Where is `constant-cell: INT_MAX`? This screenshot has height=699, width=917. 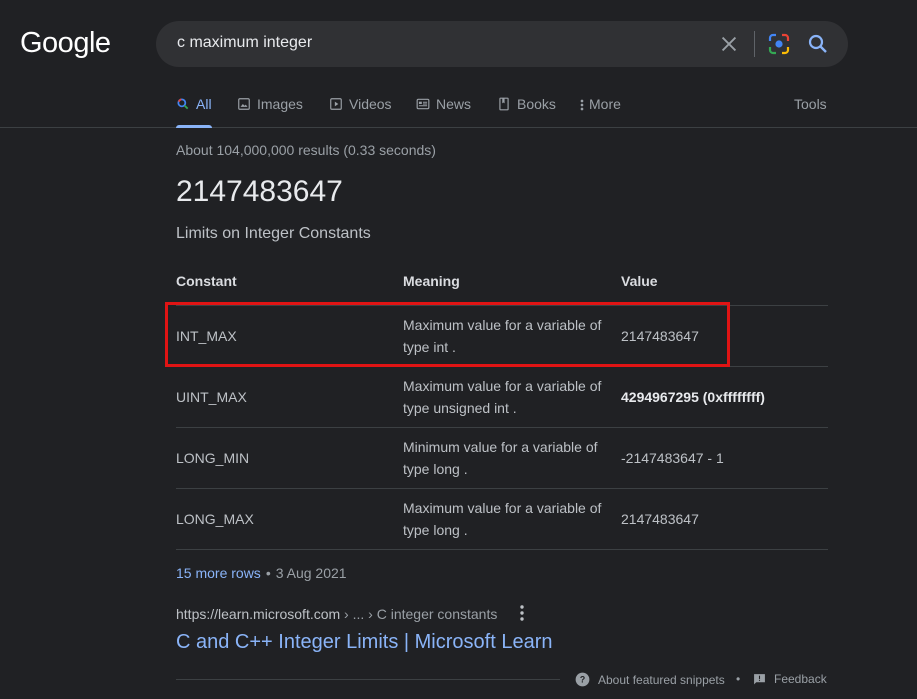 constant-cell: INT_MAX is located at coordinates (206, 336).